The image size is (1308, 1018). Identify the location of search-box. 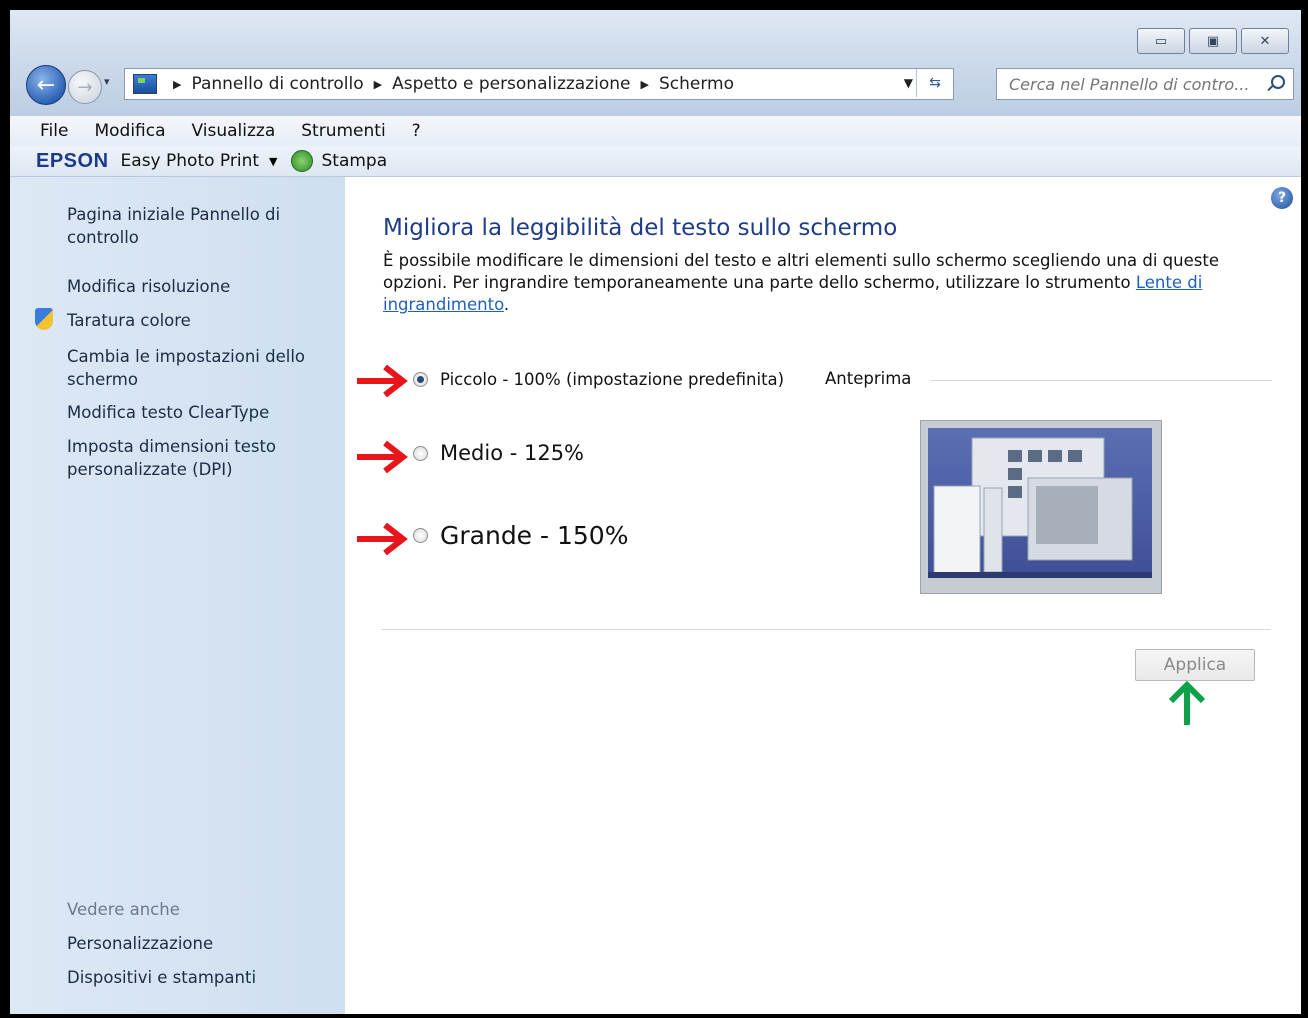
(1145, 84).